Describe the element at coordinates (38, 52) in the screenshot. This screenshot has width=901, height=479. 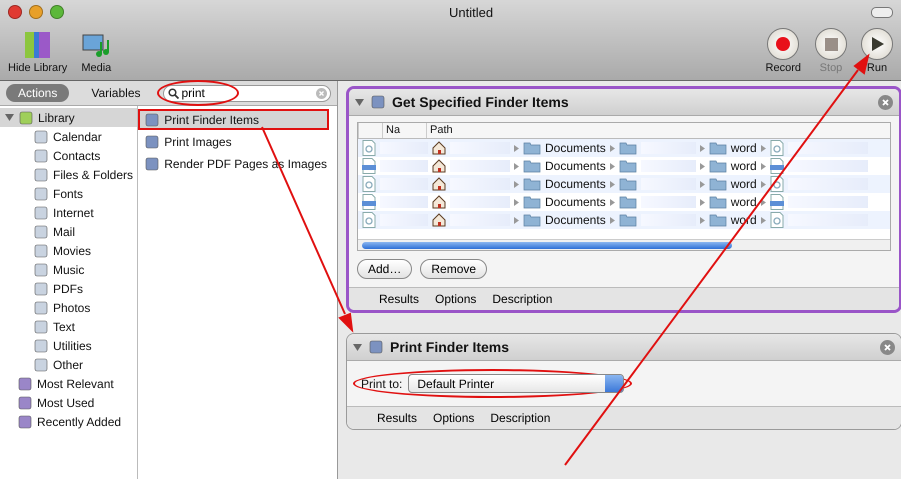
I see `toolbar-button: Hide Library` at that location.